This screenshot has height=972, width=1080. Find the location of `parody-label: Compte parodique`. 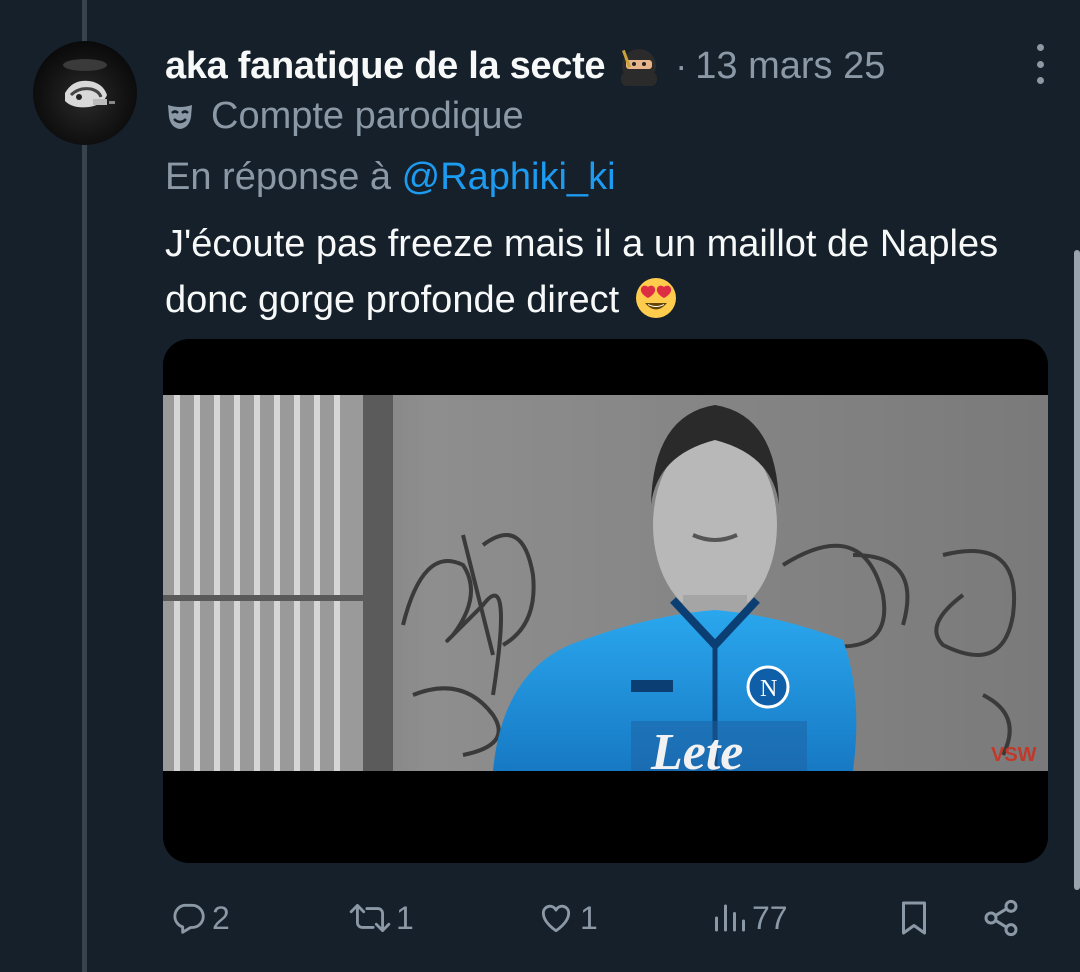

parody-label: Compte parodique is located at coordinates (344, 116).